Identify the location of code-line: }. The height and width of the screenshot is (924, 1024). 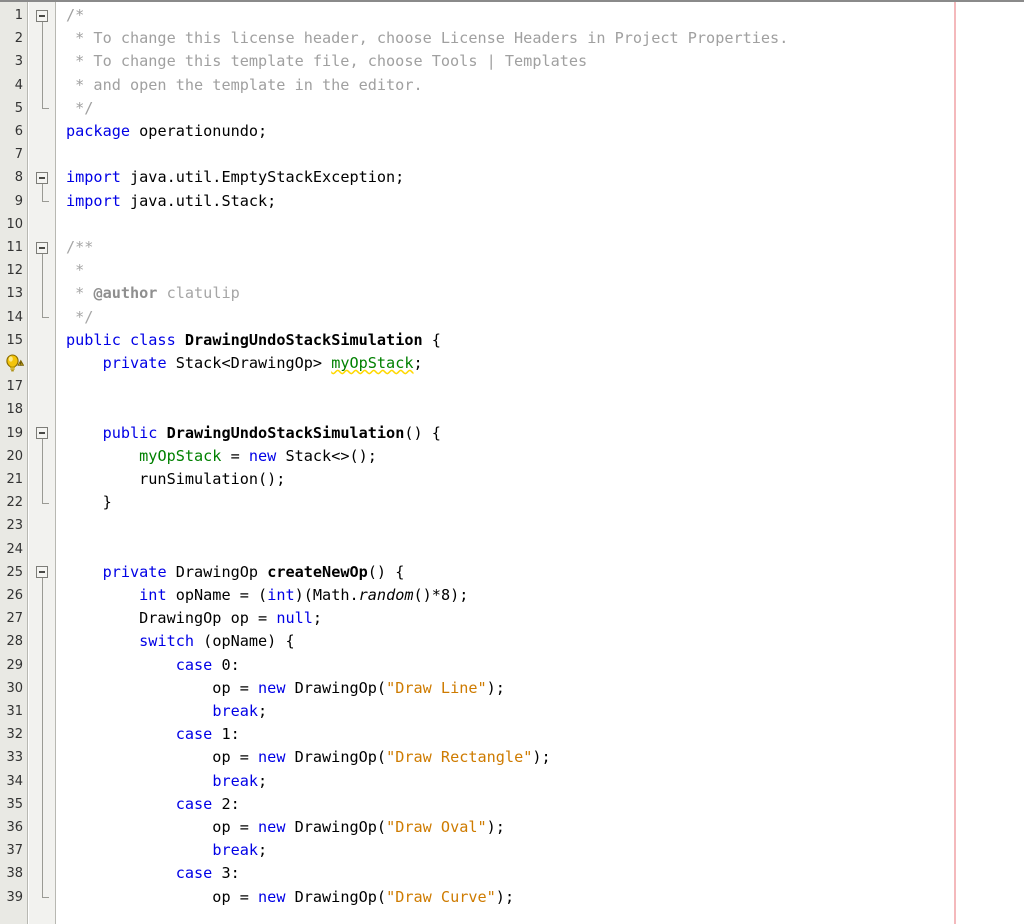
(89, 502).